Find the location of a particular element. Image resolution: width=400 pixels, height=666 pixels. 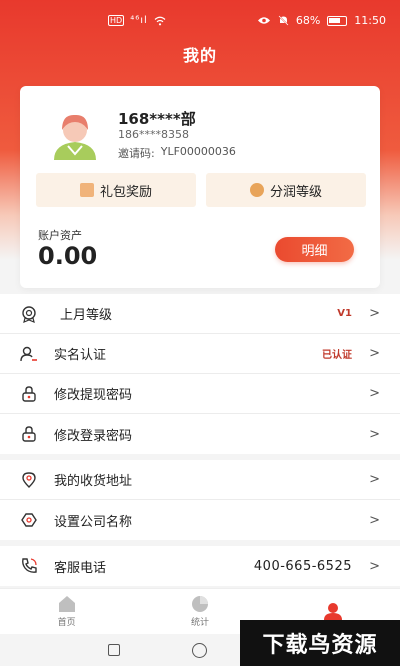

menu-label: 修改登录密码 is located at coordinates (93, 436).